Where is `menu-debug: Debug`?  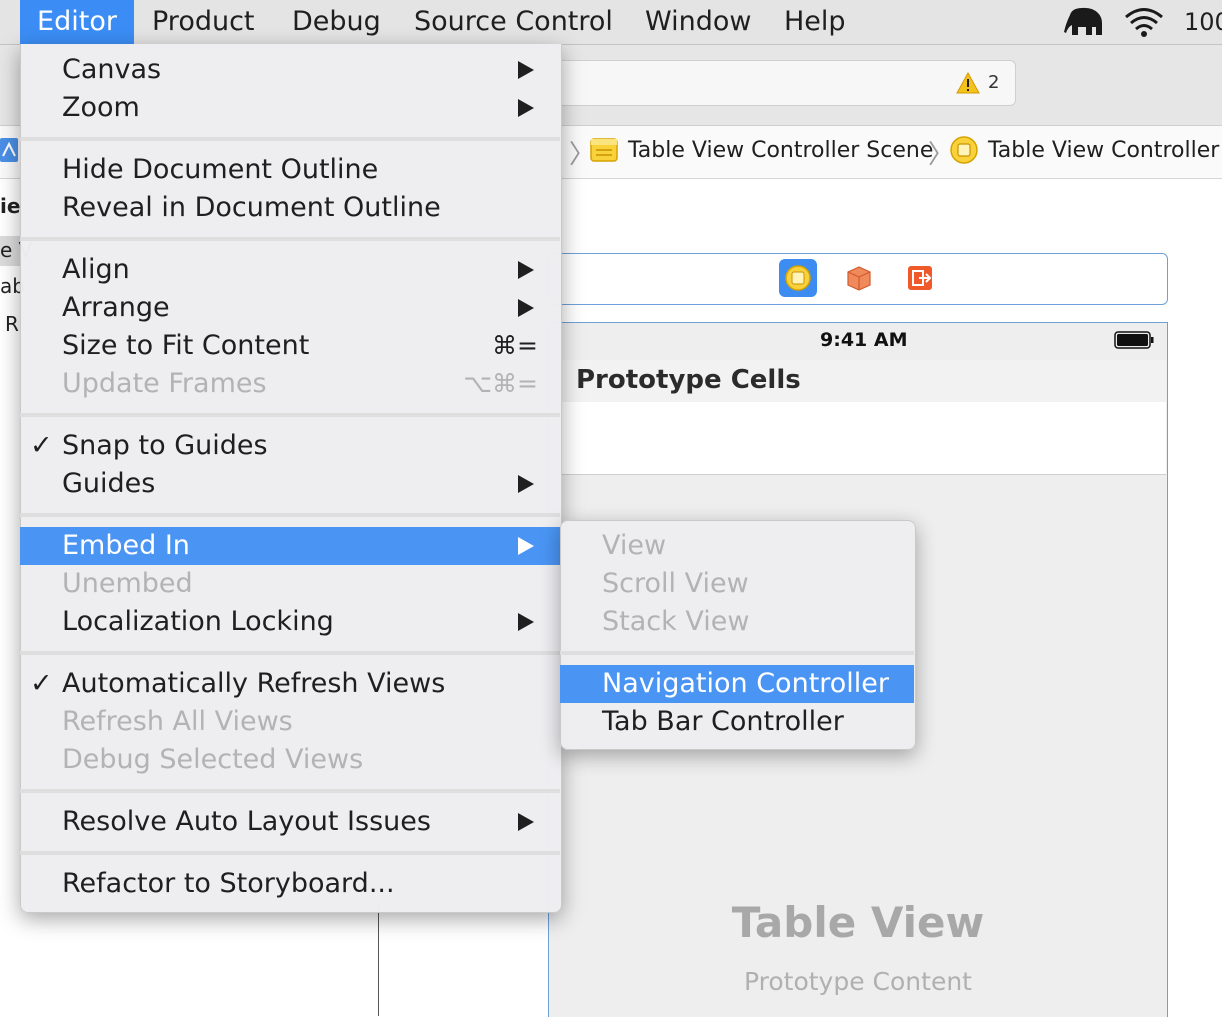
menu-debug: Debug is located at coordinates (336, 22).